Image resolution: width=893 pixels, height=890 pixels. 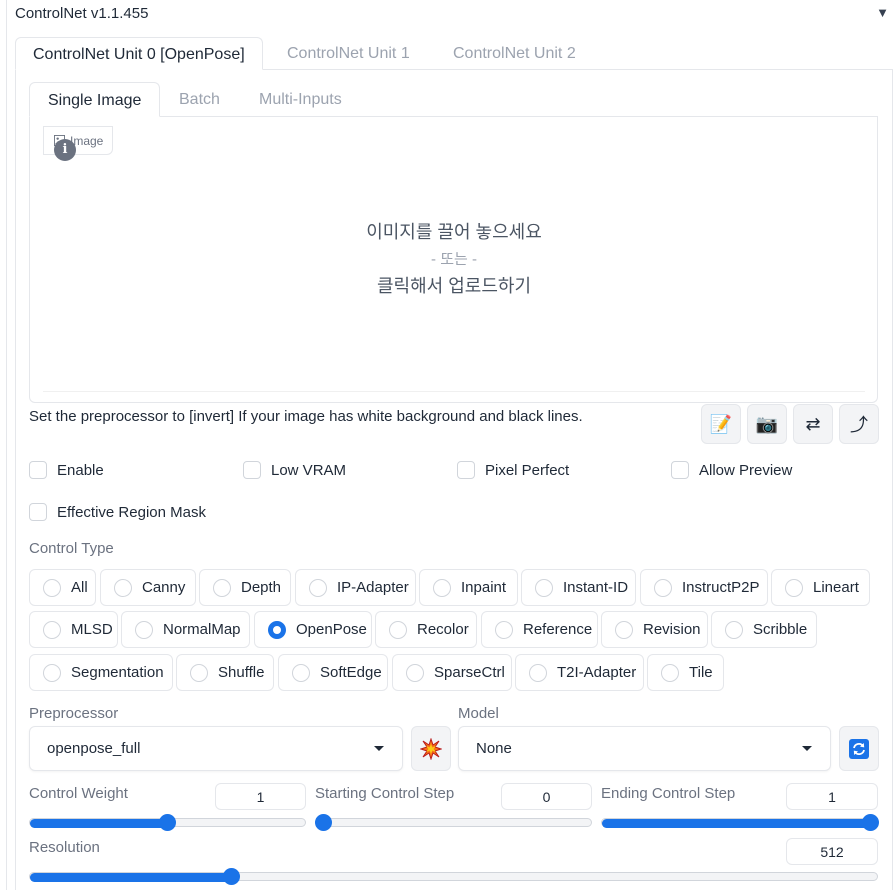 I want to click on control-type-mlsd: MLSD, so click(x=73, y=629).